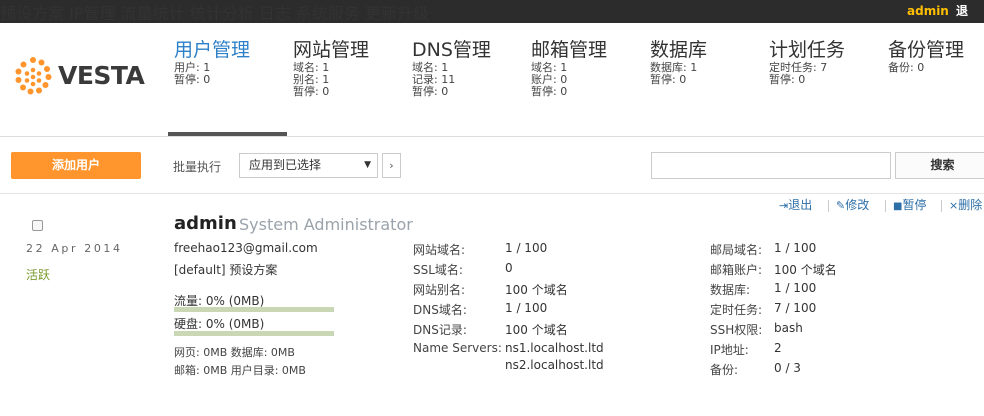 The width and height of the screenshot is (984, 416). I want to click on stat-value: 2, so click(778, 348).